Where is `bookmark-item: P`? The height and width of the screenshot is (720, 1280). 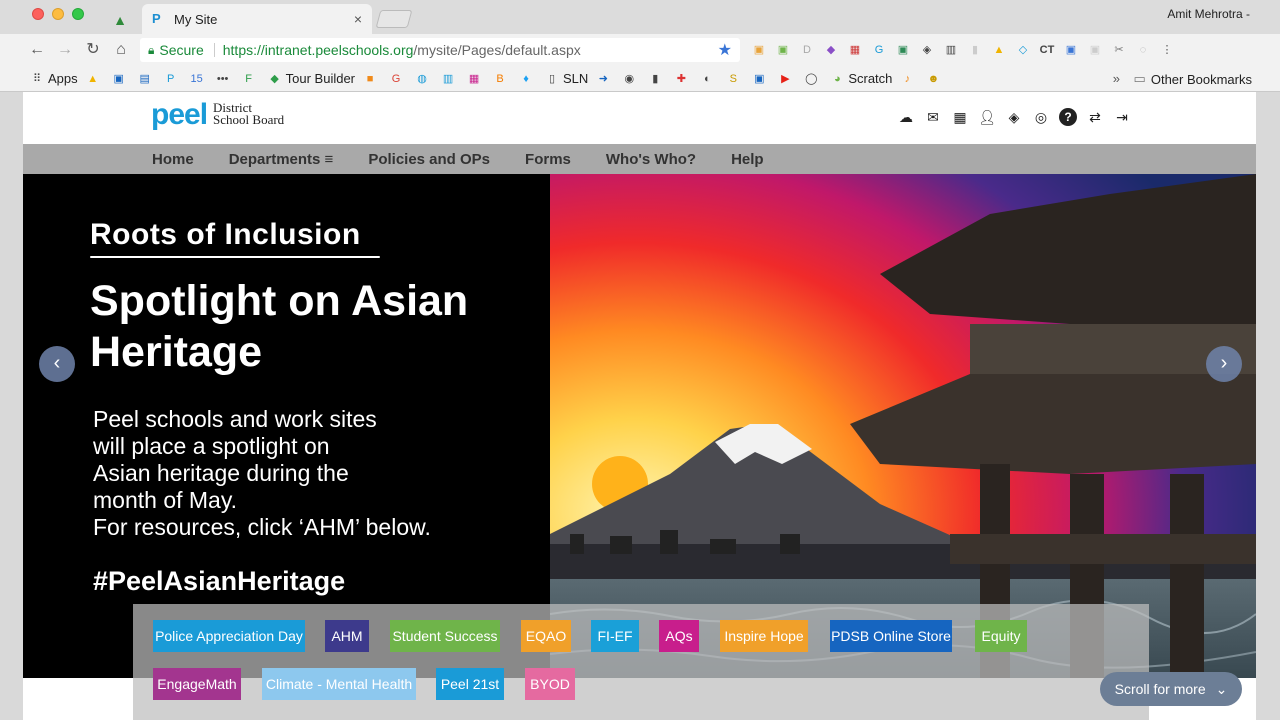
bookmark-item: P is located at coordinates (173, 79).